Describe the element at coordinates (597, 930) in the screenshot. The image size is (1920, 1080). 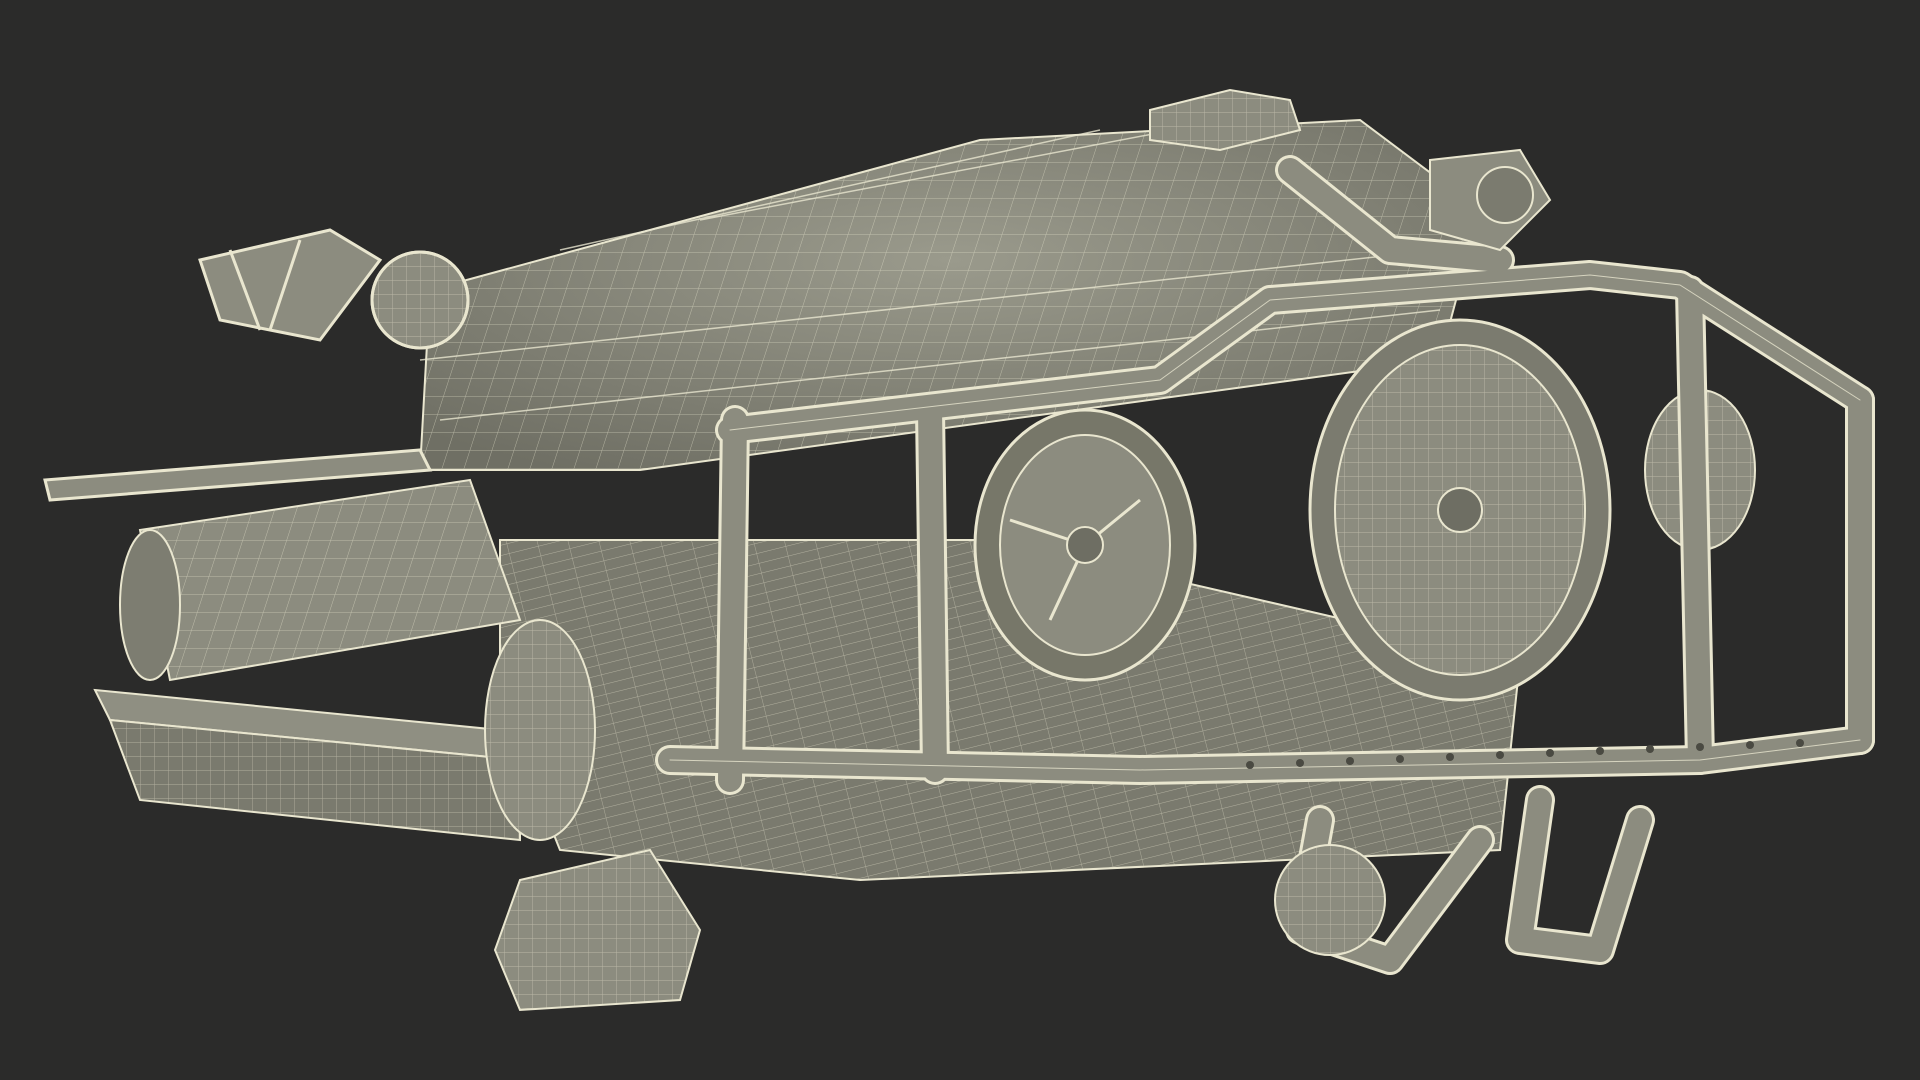
I see `pedestal` at that location.